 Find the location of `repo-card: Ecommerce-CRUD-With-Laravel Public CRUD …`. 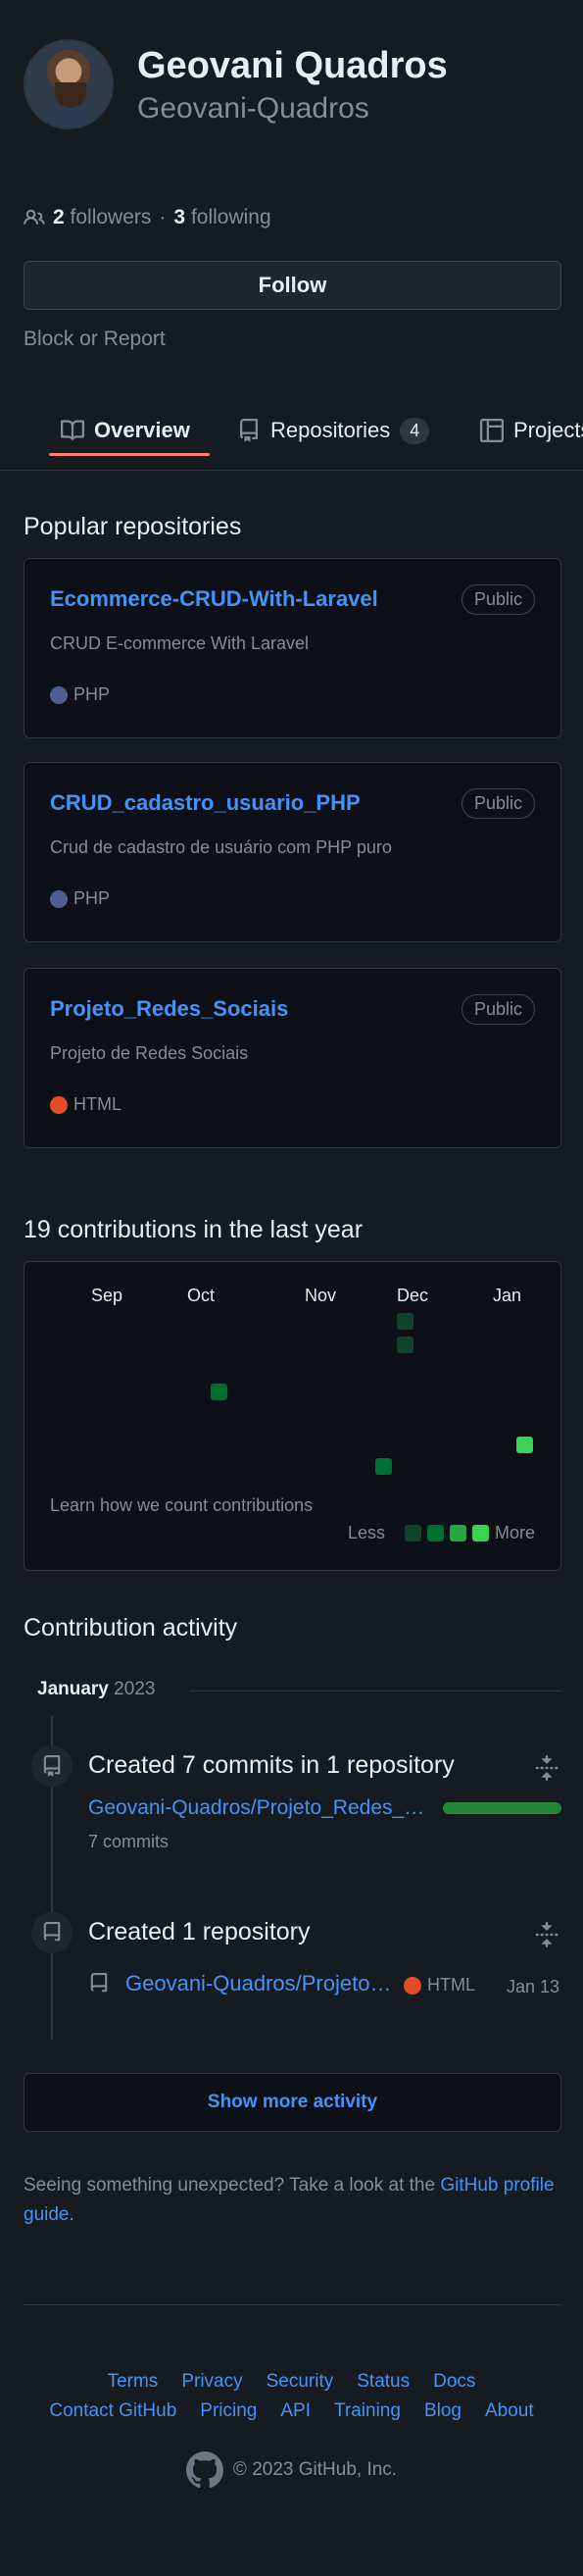

repo-card: Ecommerce-CRUD-With-Laravel Public CRUD … is located at coordinates (292, 648).